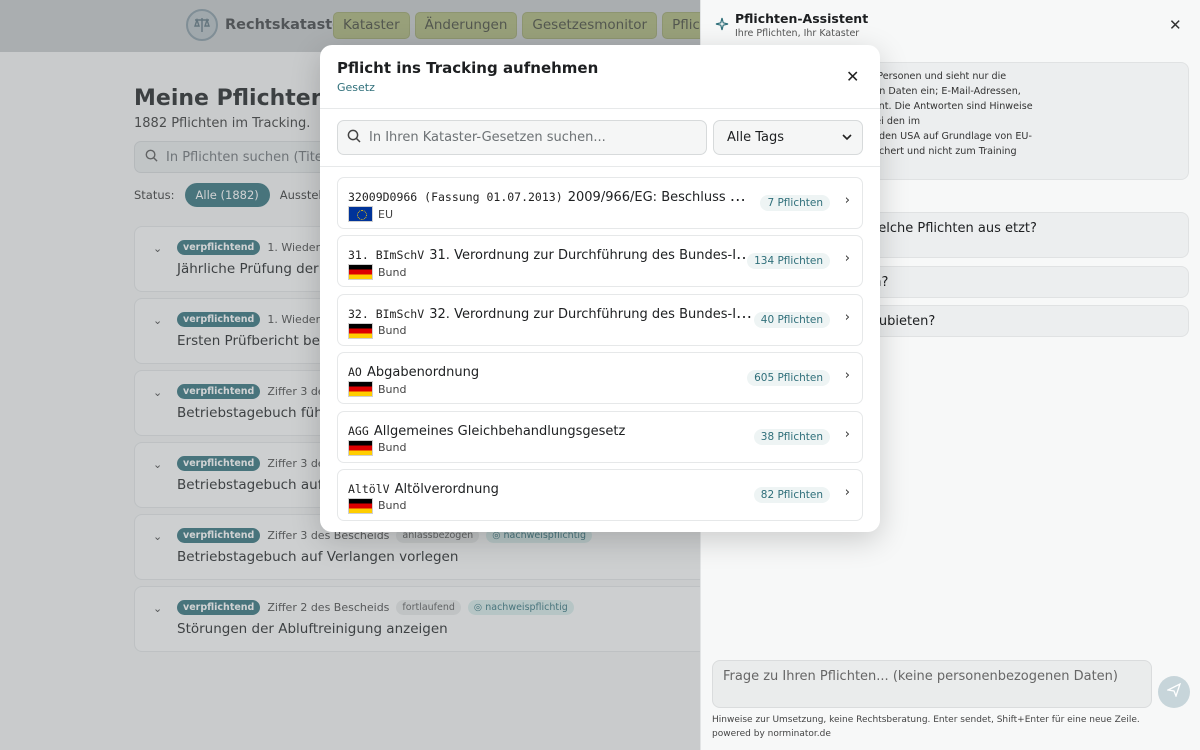 The width and height of the screenshot is (1200, 750). What do you see at coordinates (386, 313) in the screenshot?
I see `law-code: 32. BImSchV` at bounding box center [386, 313].